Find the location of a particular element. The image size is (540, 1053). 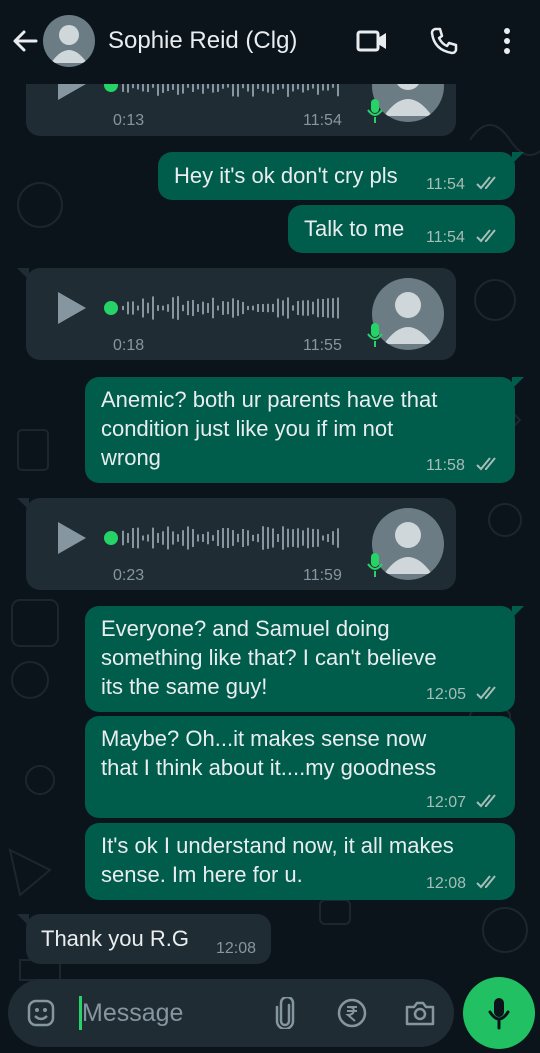

voice-message: 0:23 11:59 is located at coordinates (236, 544).